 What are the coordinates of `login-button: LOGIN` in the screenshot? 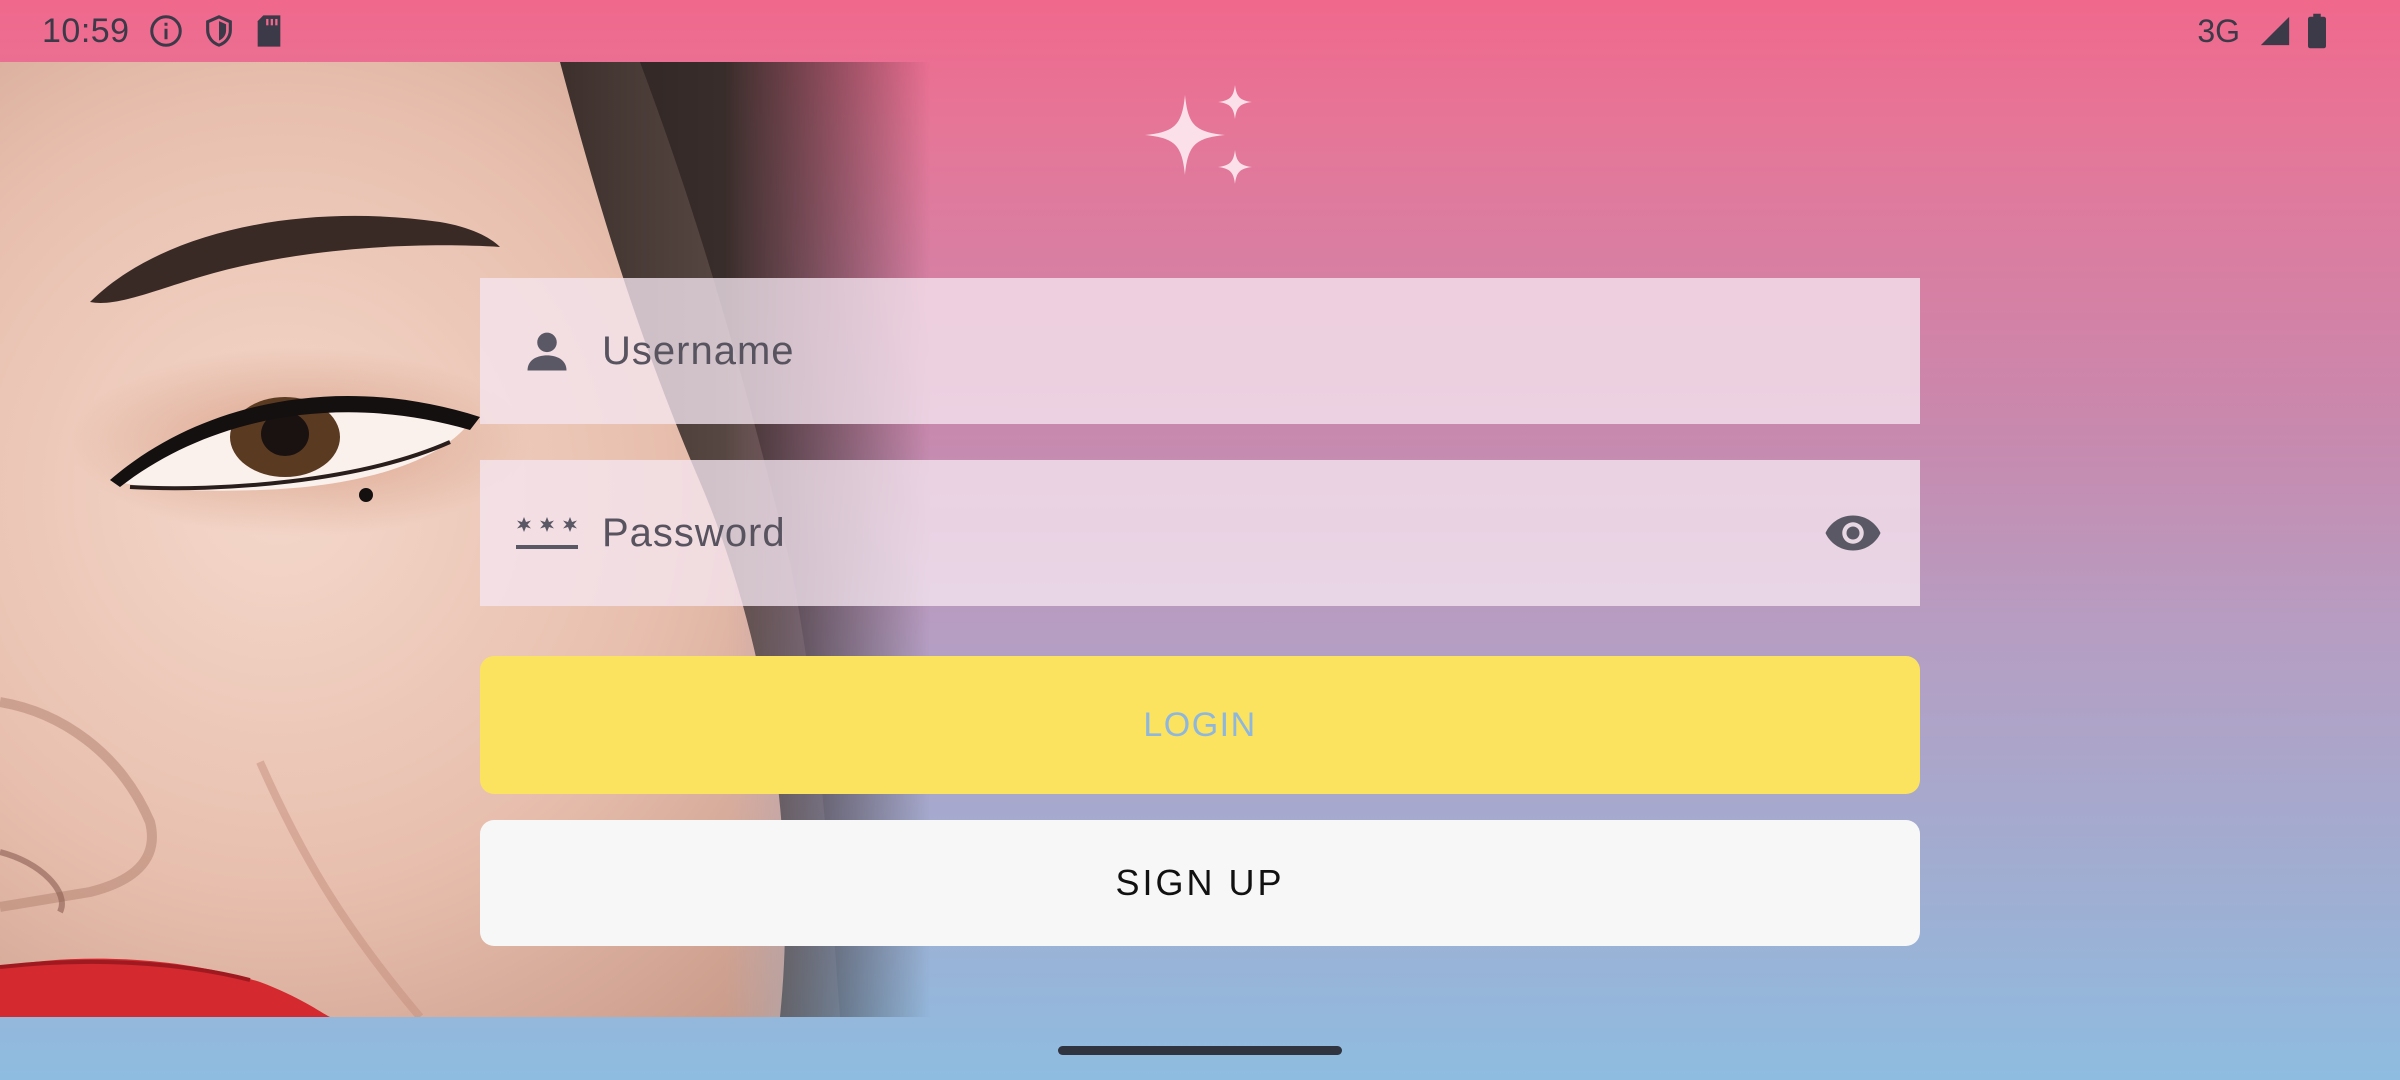 It's located at (1200, 725).